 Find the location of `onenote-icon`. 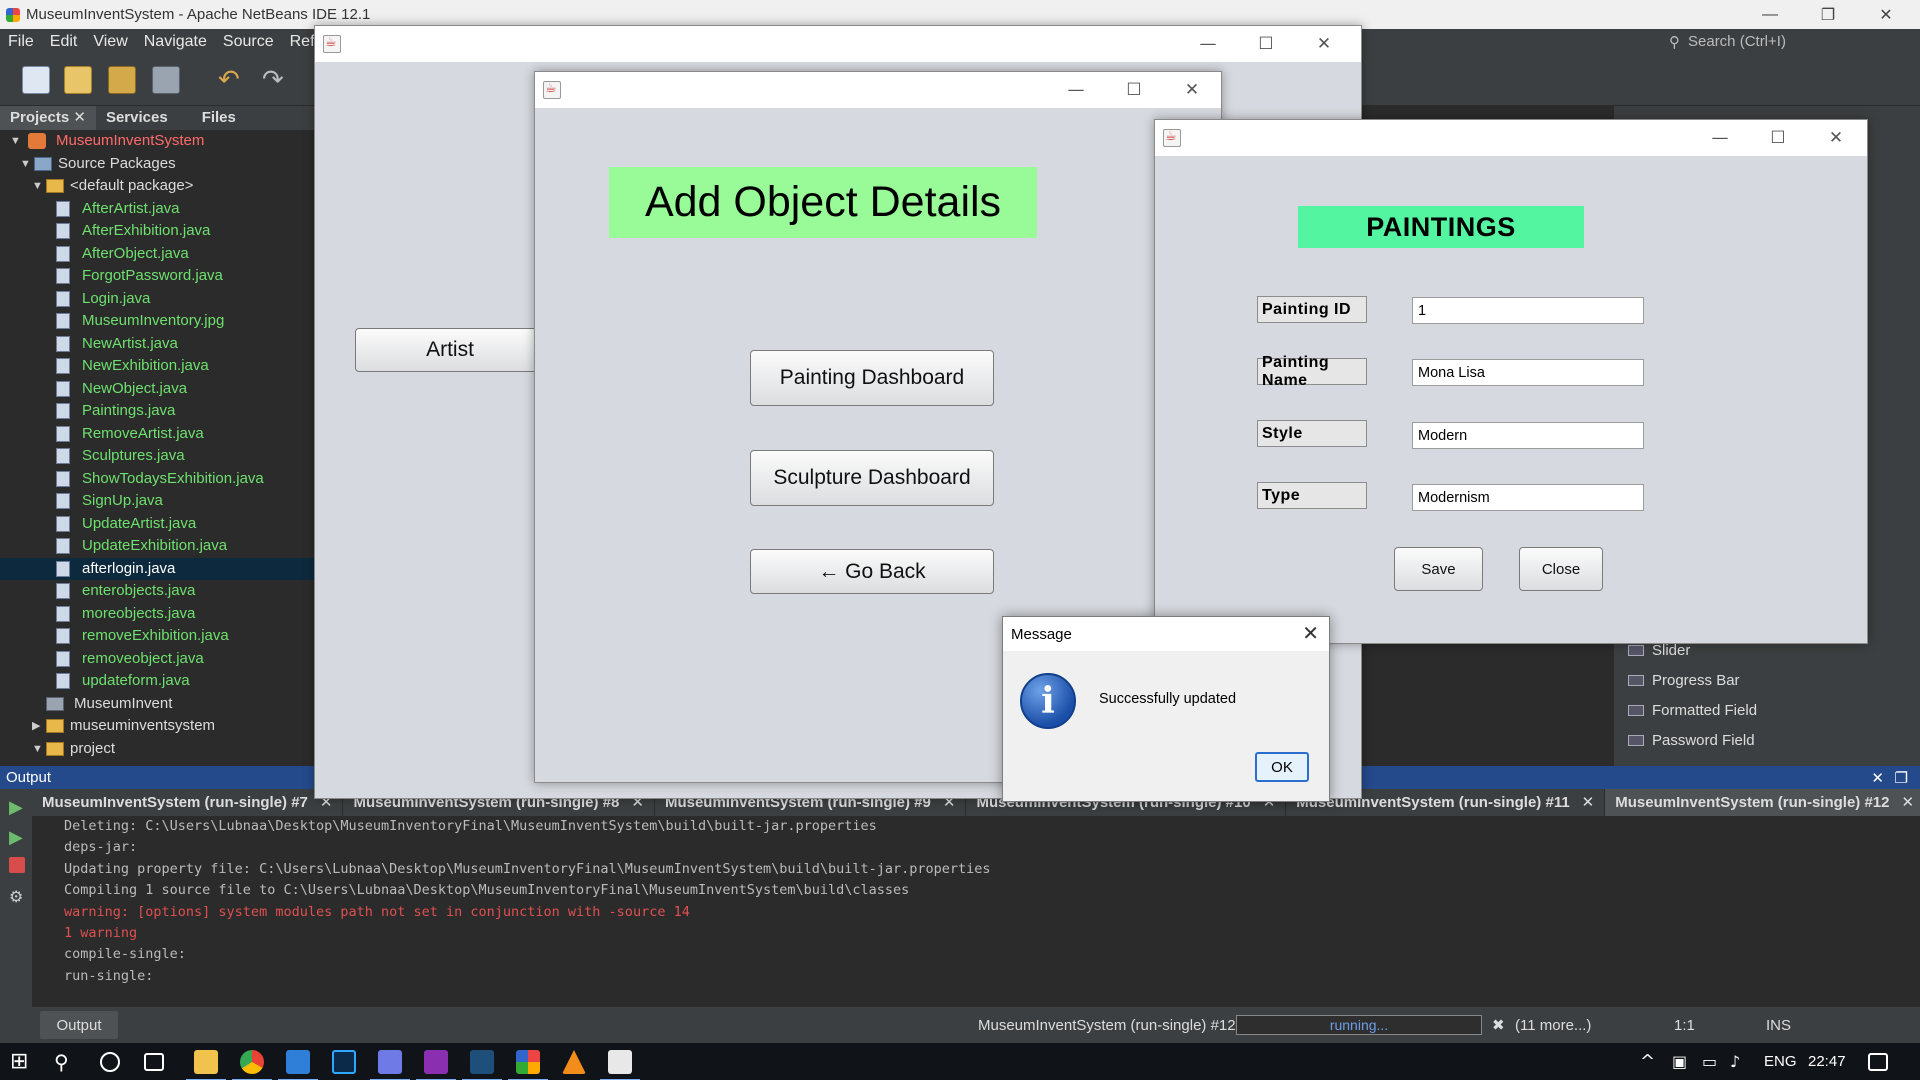

onenote-icon is located at coordinates (436, 1065).